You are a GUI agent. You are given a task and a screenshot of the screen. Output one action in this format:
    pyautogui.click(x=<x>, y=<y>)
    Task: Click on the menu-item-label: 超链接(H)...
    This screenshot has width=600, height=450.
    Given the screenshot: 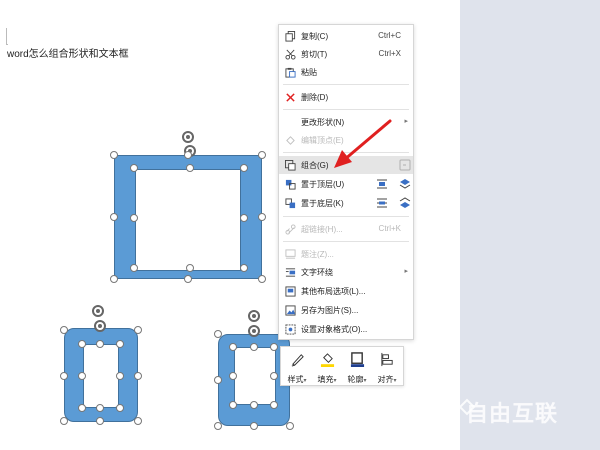 What is the action you would take?
    pyautogui.click(x=322, y=229)
    